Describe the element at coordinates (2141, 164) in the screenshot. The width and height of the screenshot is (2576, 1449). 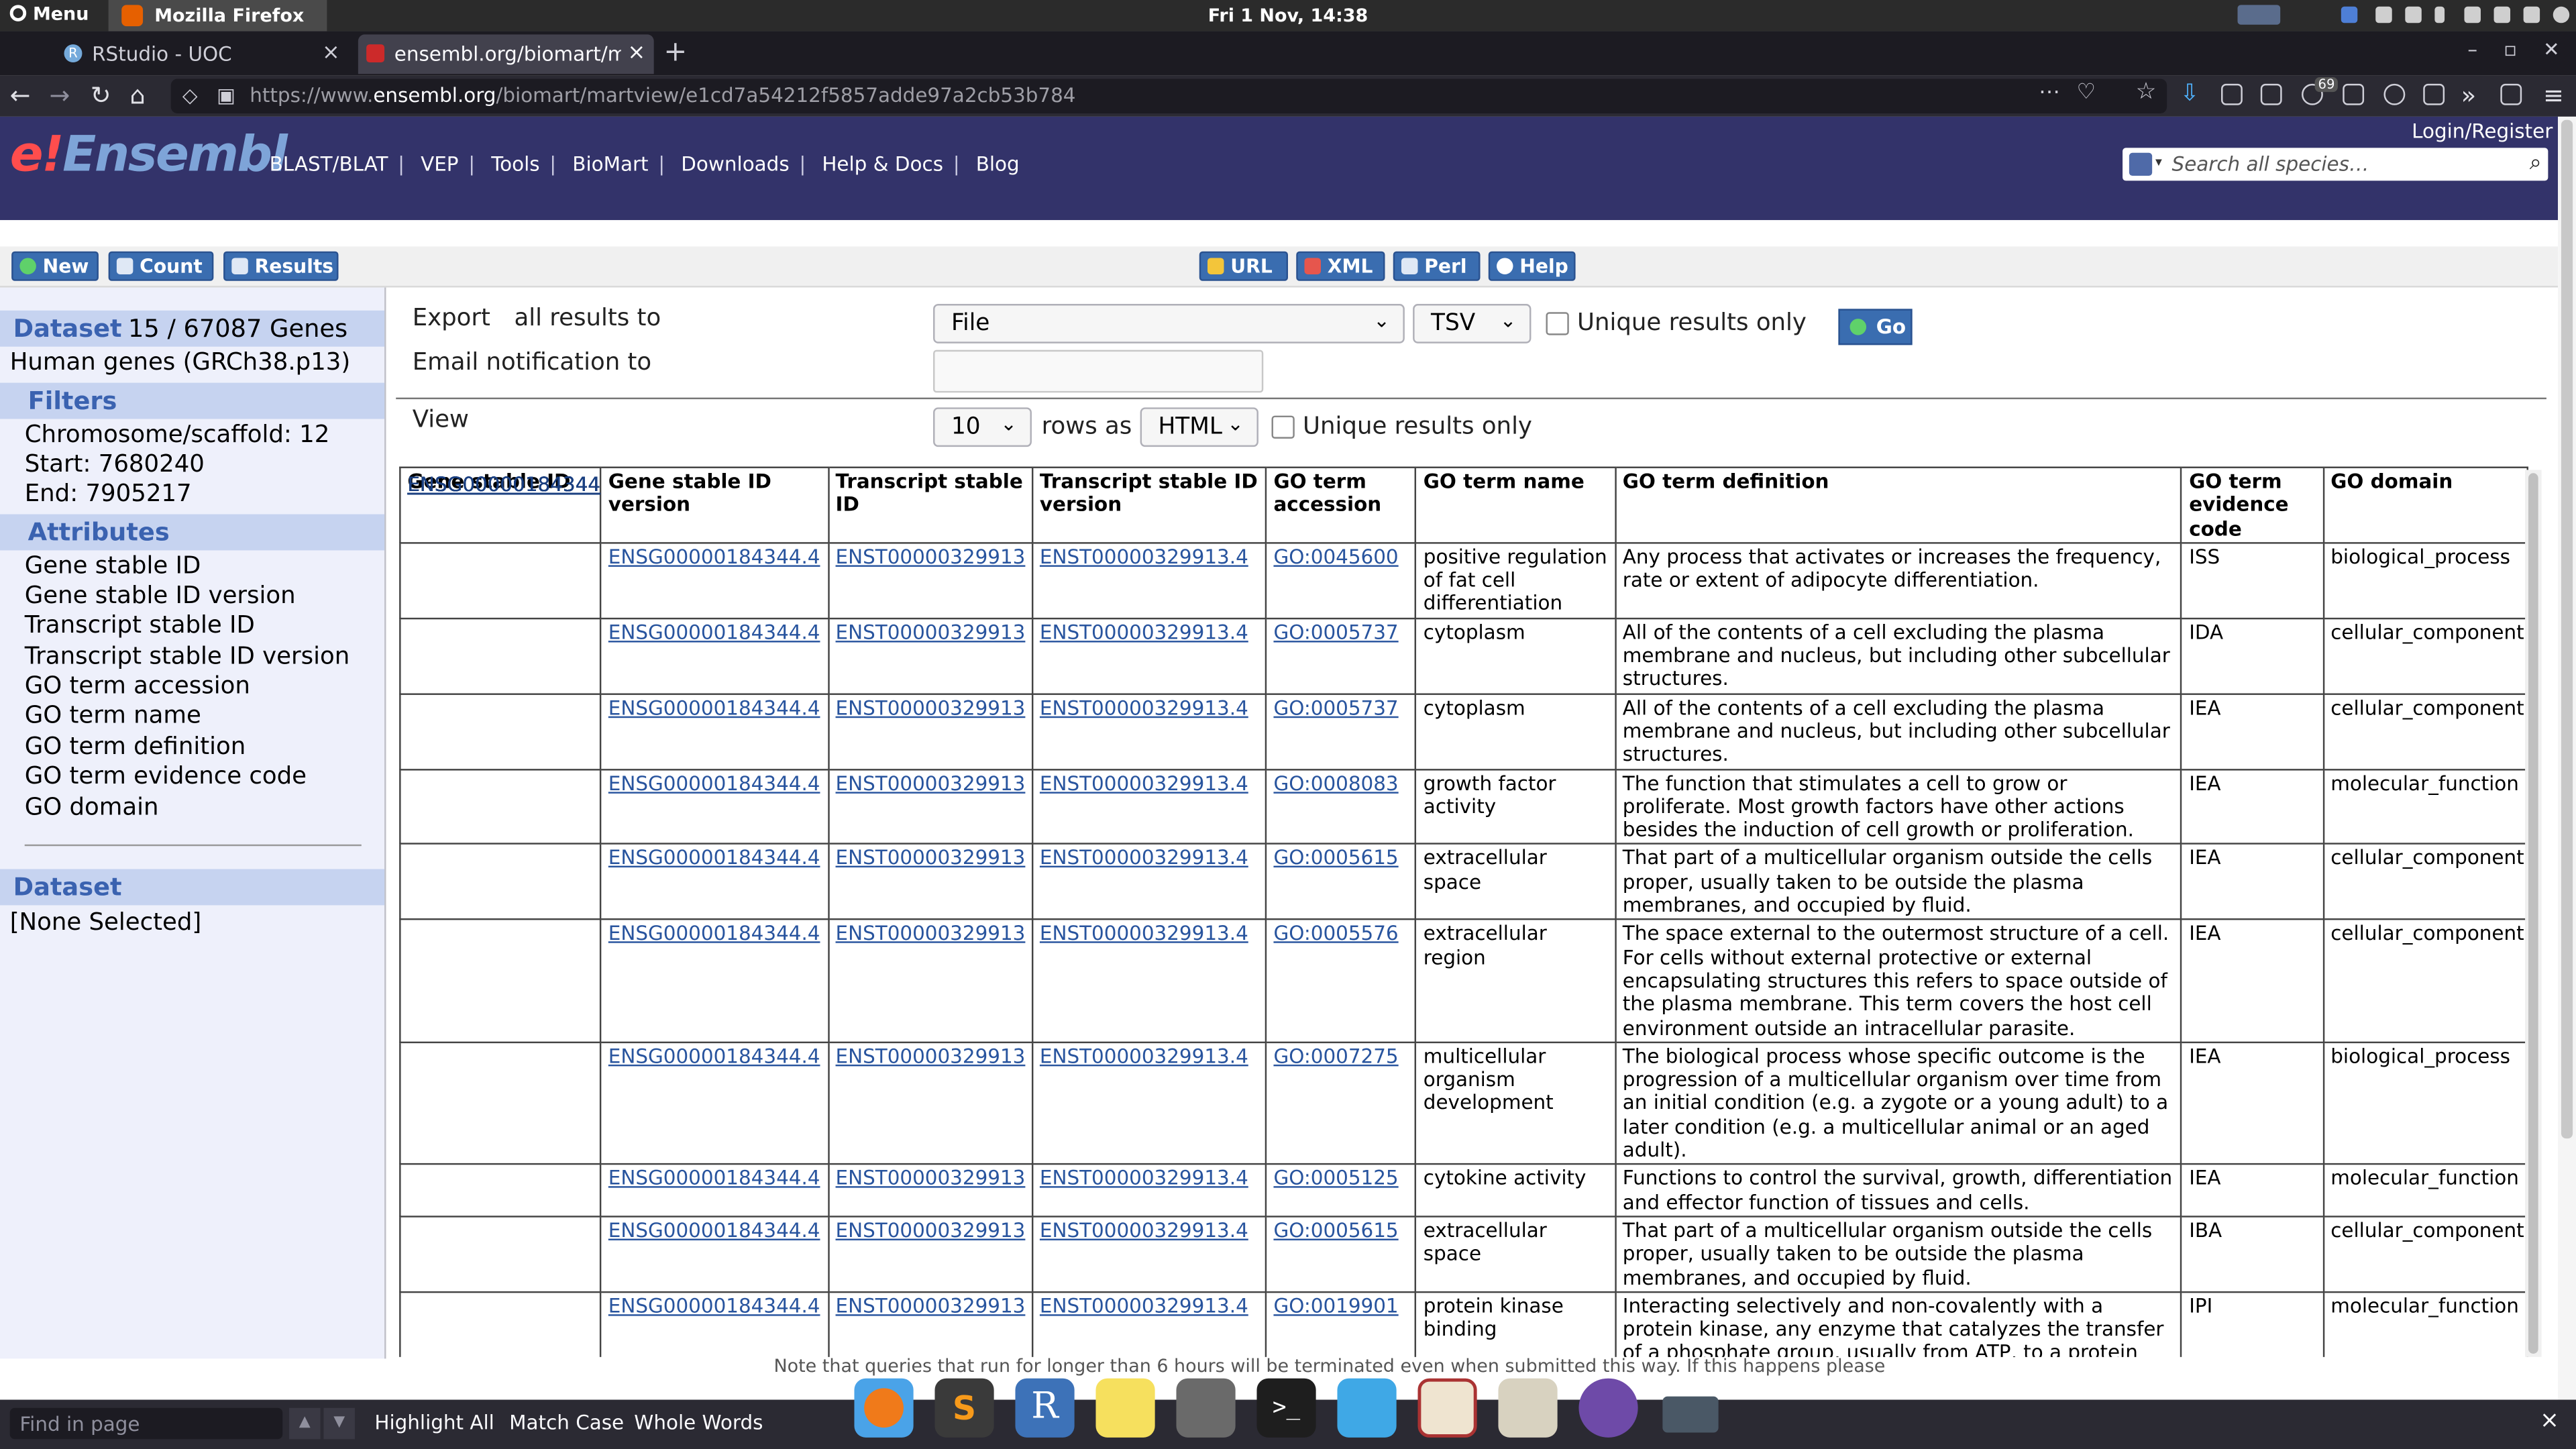
I see `species-selector-icon` at that location.